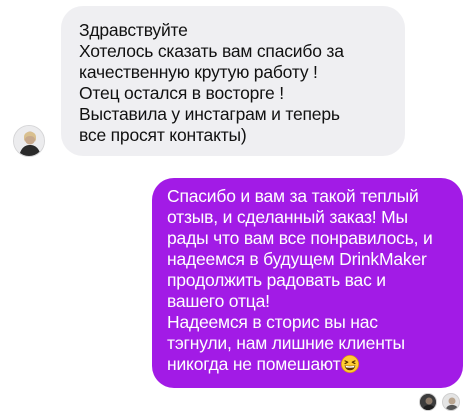 Image resolution: width=469 pixels, height=416 pixels. I want to click on message-line: отзыв, и сделанный заказ! Мы, so click(287, 217).